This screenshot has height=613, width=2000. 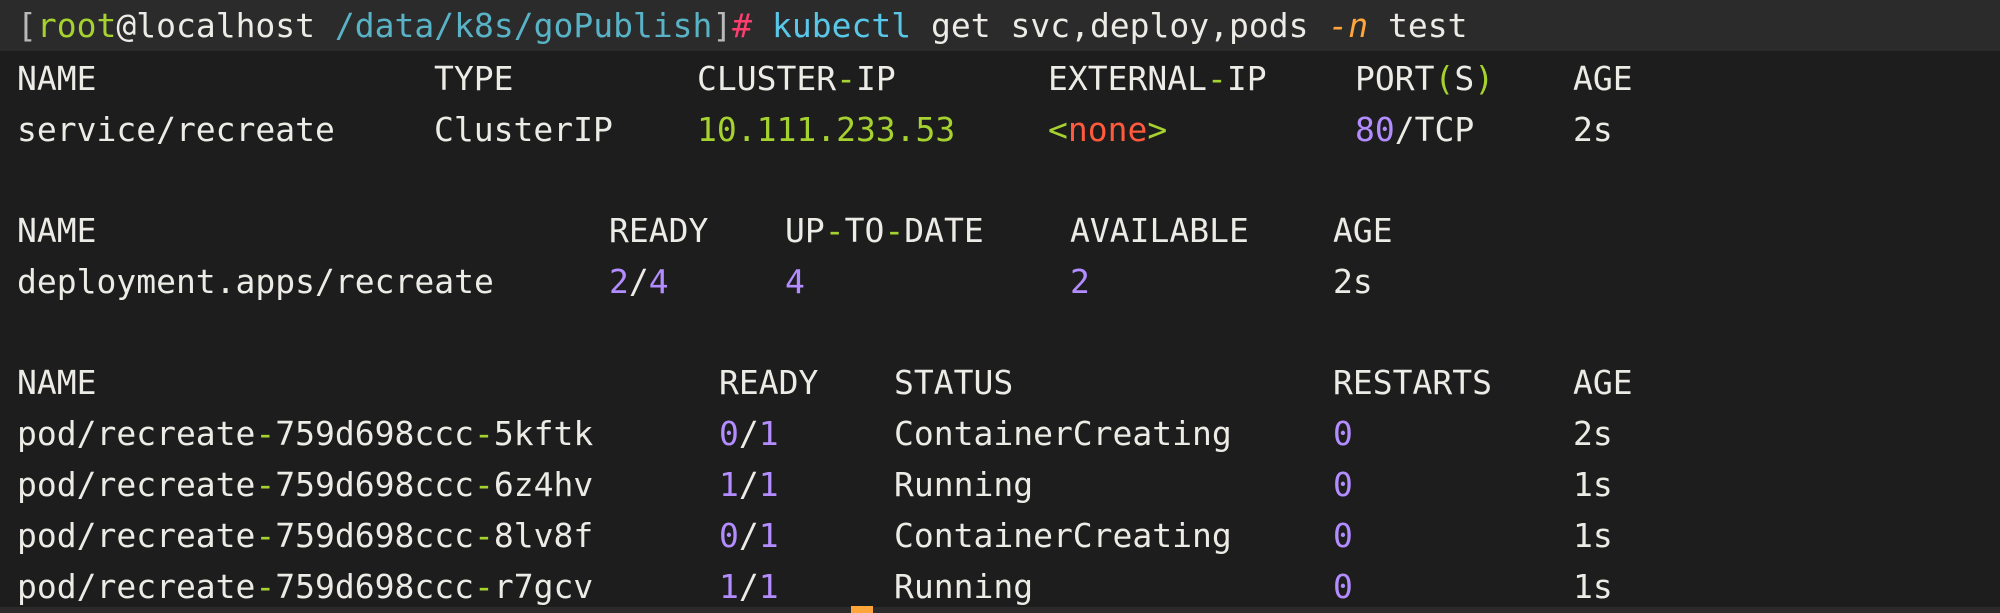 What do you see at coordinates (305, 586) in the screenshot?
I see `pod-name: pod/recreate-759d698ccc-r7gcv` at bounding box center [305, 586].